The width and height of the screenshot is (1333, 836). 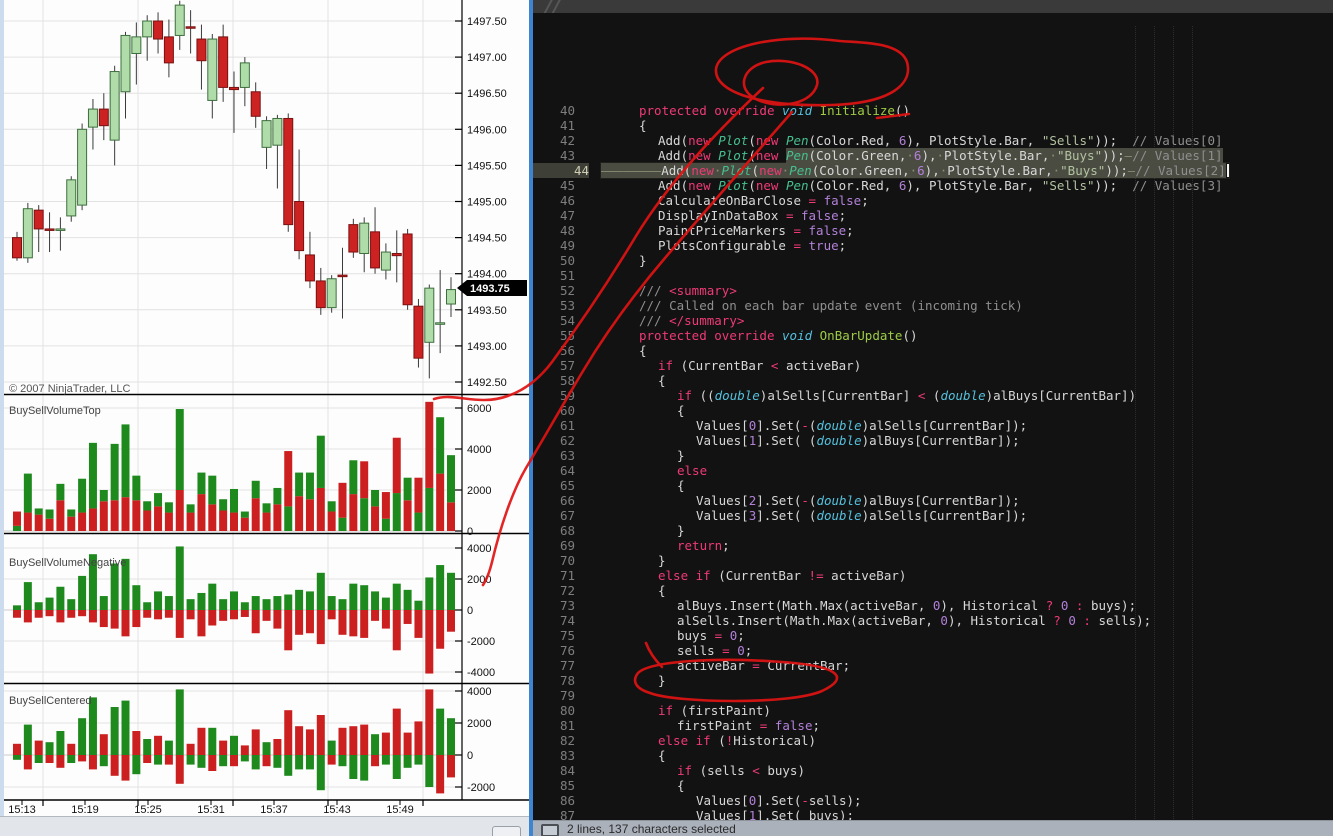 What do you see at coordinates (554, 335) in the screenshot?
I see `line-number: 55` at bounding box center [554, 335].